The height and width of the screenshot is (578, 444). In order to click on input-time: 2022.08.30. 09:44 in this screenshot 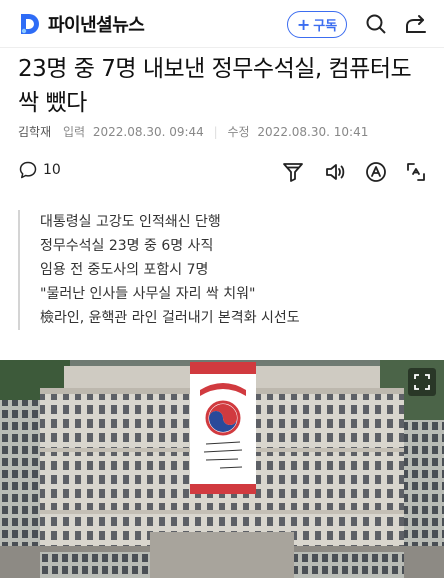, I will do `click(148, 132)`.